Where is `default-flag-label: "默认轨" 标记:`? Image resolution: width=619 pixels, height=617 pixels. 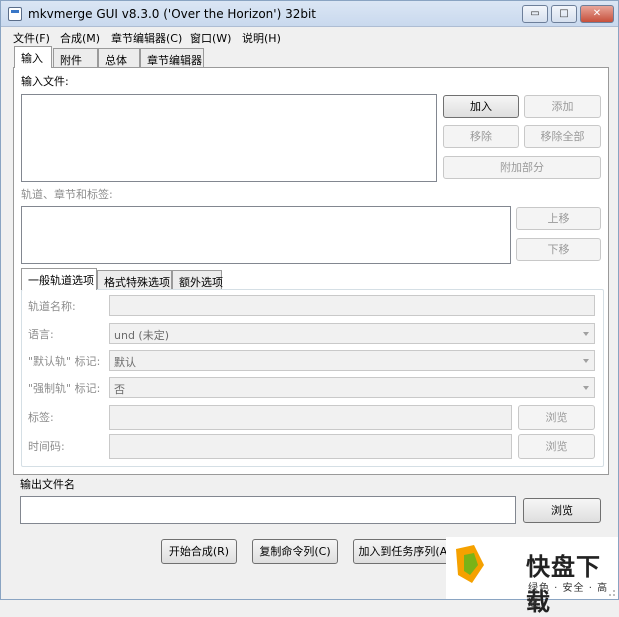 default-flag-label: "默认轨" 标记: is located at coordinates (64, 361).